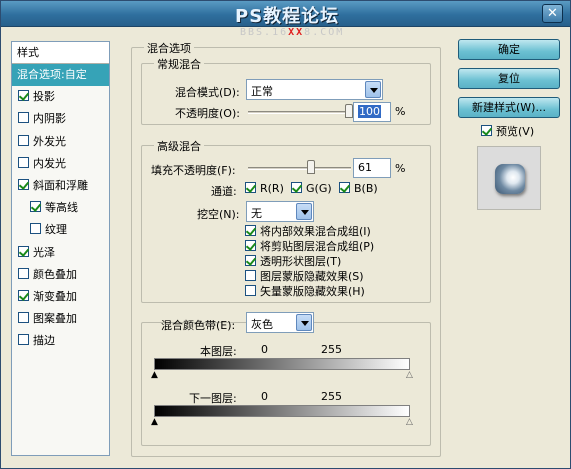  What do you see at coordinates (60, 253) in the screenshot?
I see `style-item: 光泽` at bounding box center [60, 253].